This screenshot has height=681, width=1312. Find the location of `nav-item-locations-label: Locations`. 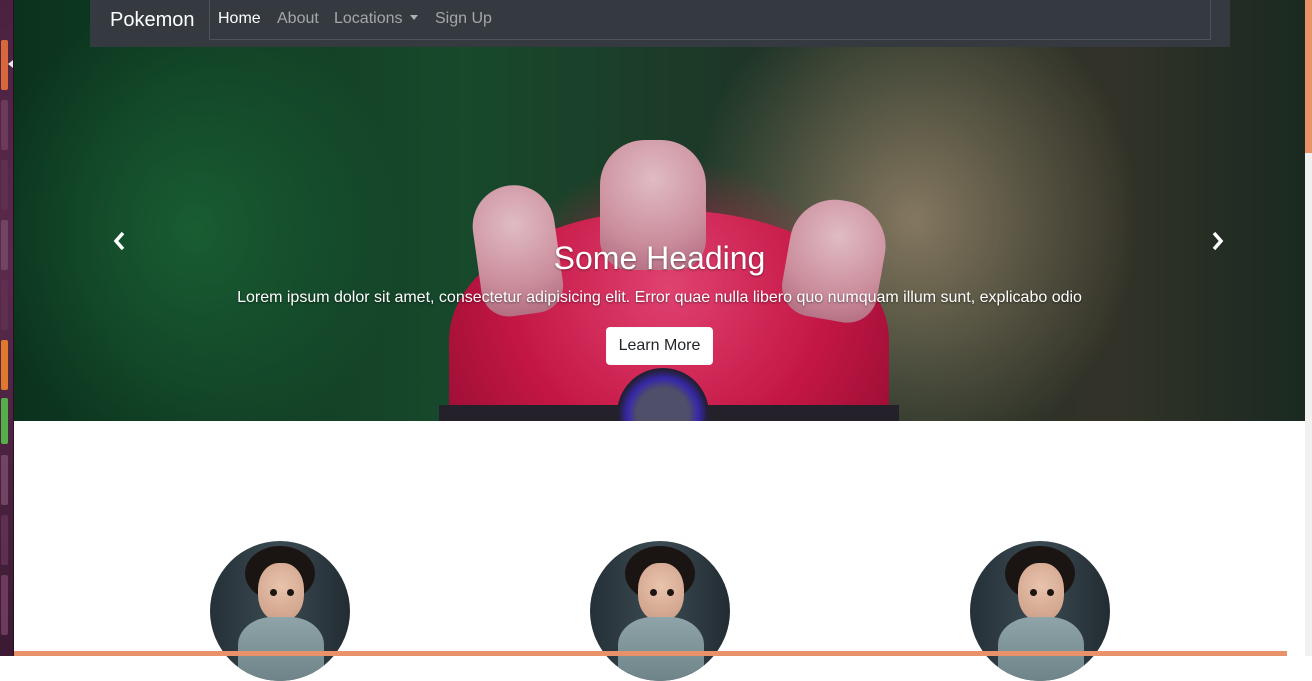

nav-item-locations-label: Locations is located at coordinates (368, 18).